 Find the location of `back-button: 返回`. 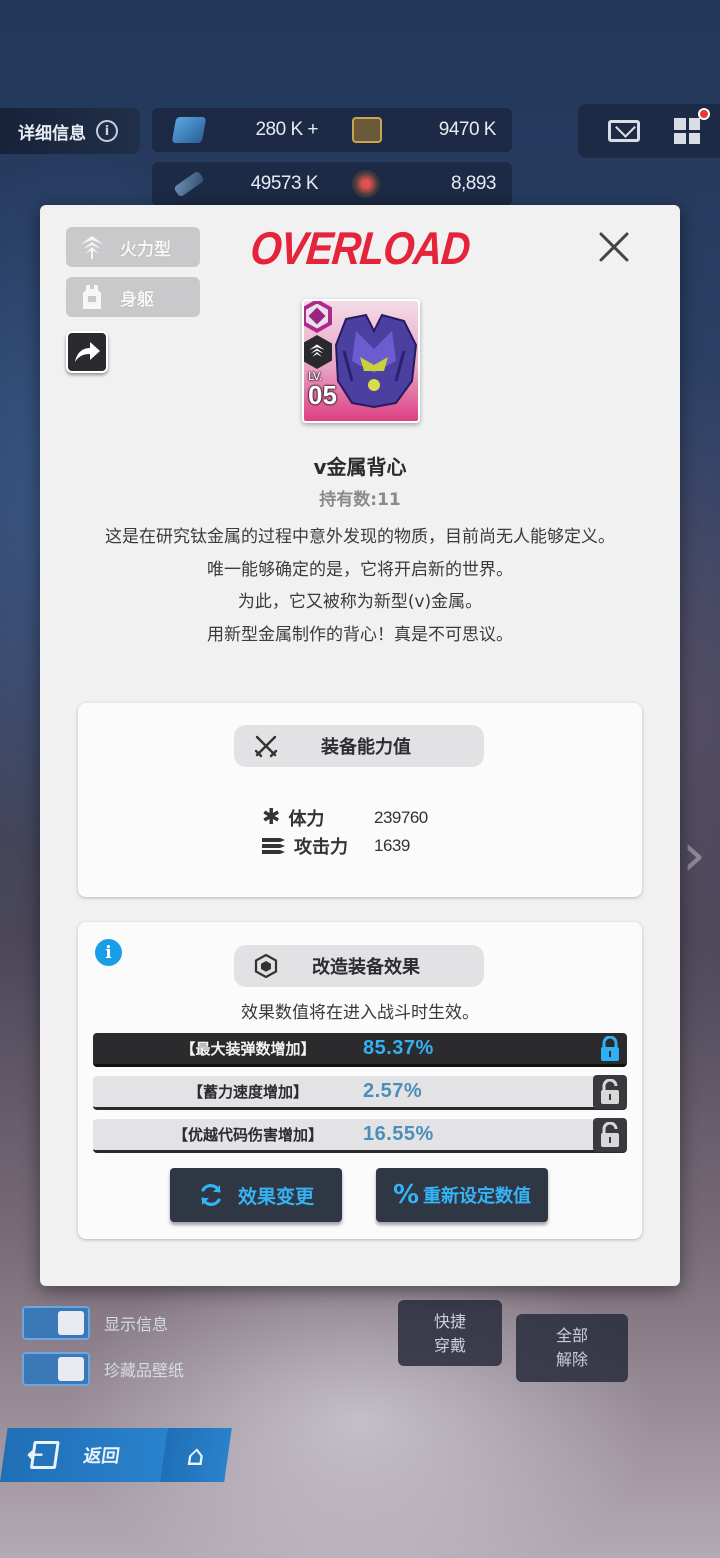

back-button: 返回 is located at coordinates (85, 1455).